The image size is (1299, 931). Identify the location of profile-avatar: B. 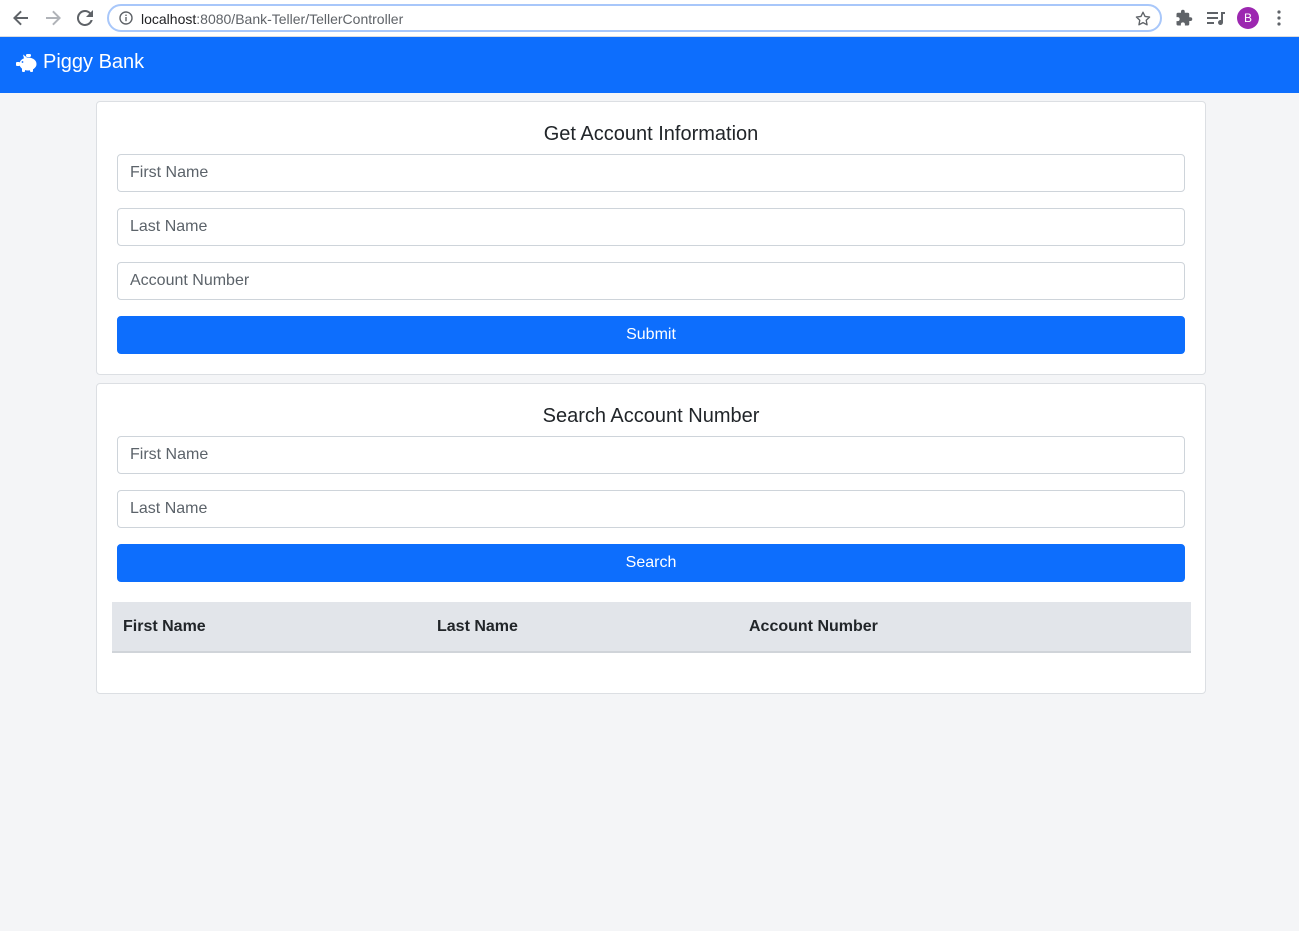
(1248, 18).